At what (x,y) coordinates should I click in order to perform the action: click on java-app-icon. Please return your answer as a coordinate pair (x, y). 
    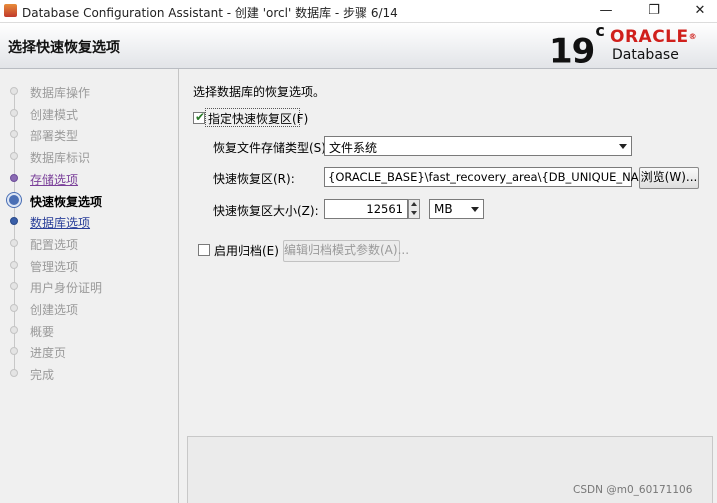
    Looking at the image, I should click on (10, 10).